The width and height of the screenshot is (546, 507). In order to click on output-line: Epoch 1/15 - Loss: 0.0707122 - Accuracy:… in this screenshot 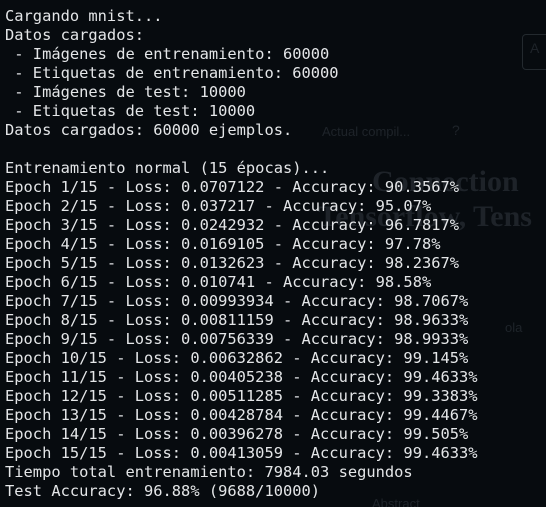, I will do `click(232, 187)`.